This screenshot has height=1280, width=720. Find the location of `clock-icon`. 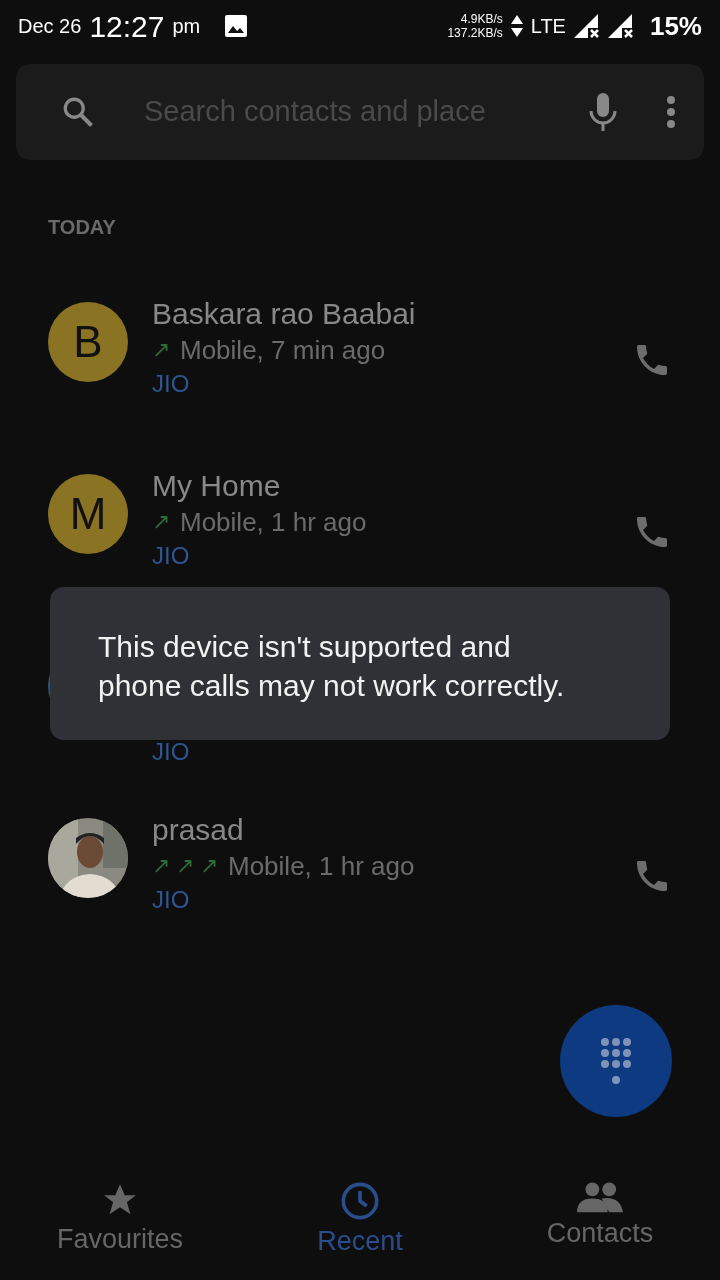

clock-icon is located at coordinates (360, 1201).